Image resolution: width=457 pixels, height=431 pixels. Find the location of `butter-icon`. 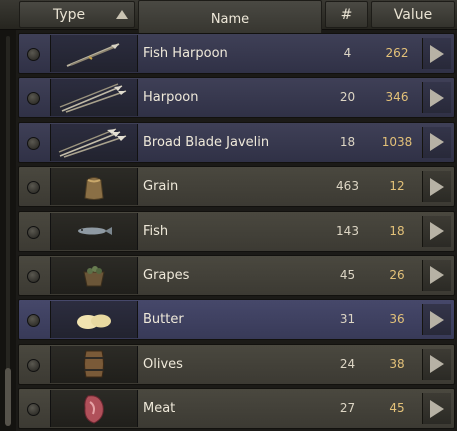

butter-icon is located at coordinates (94, 320).